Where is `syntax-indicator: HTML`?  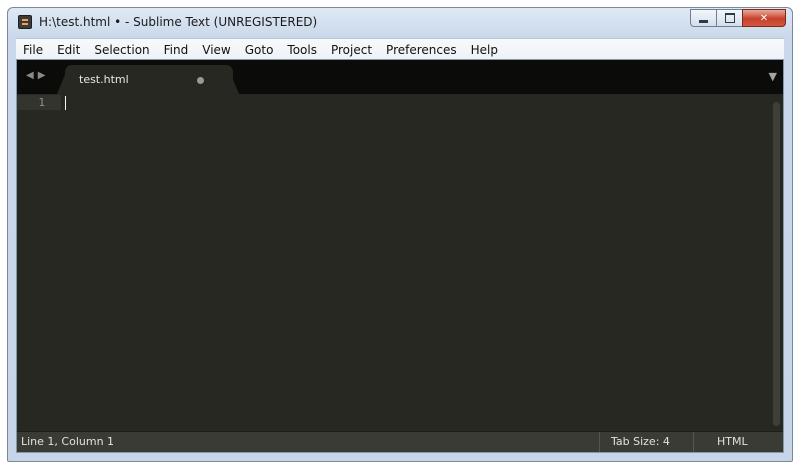
syntax-indicator: HTML is located at coordinates (732, 441).